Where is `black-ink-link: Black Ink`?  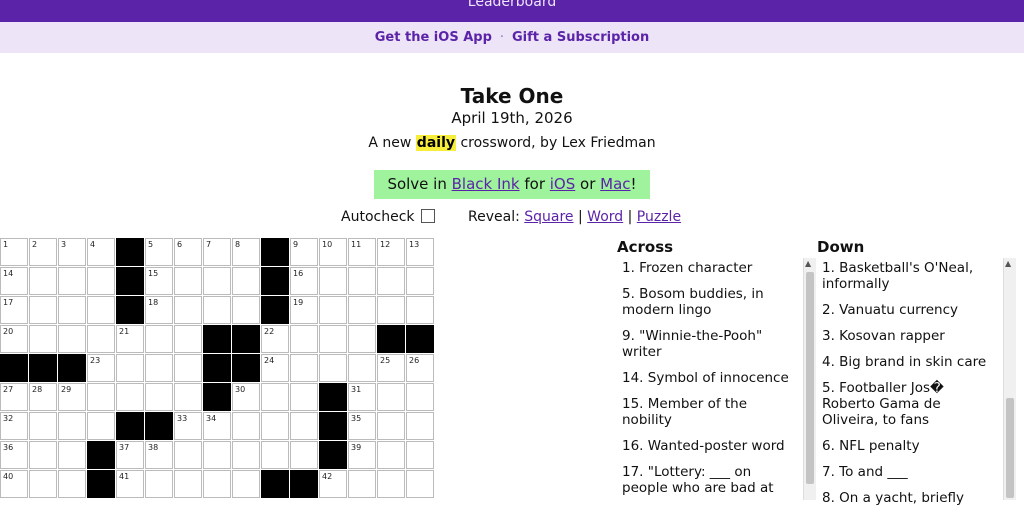
black-ink-link: Black Ink is located at coordinates (486, 184).